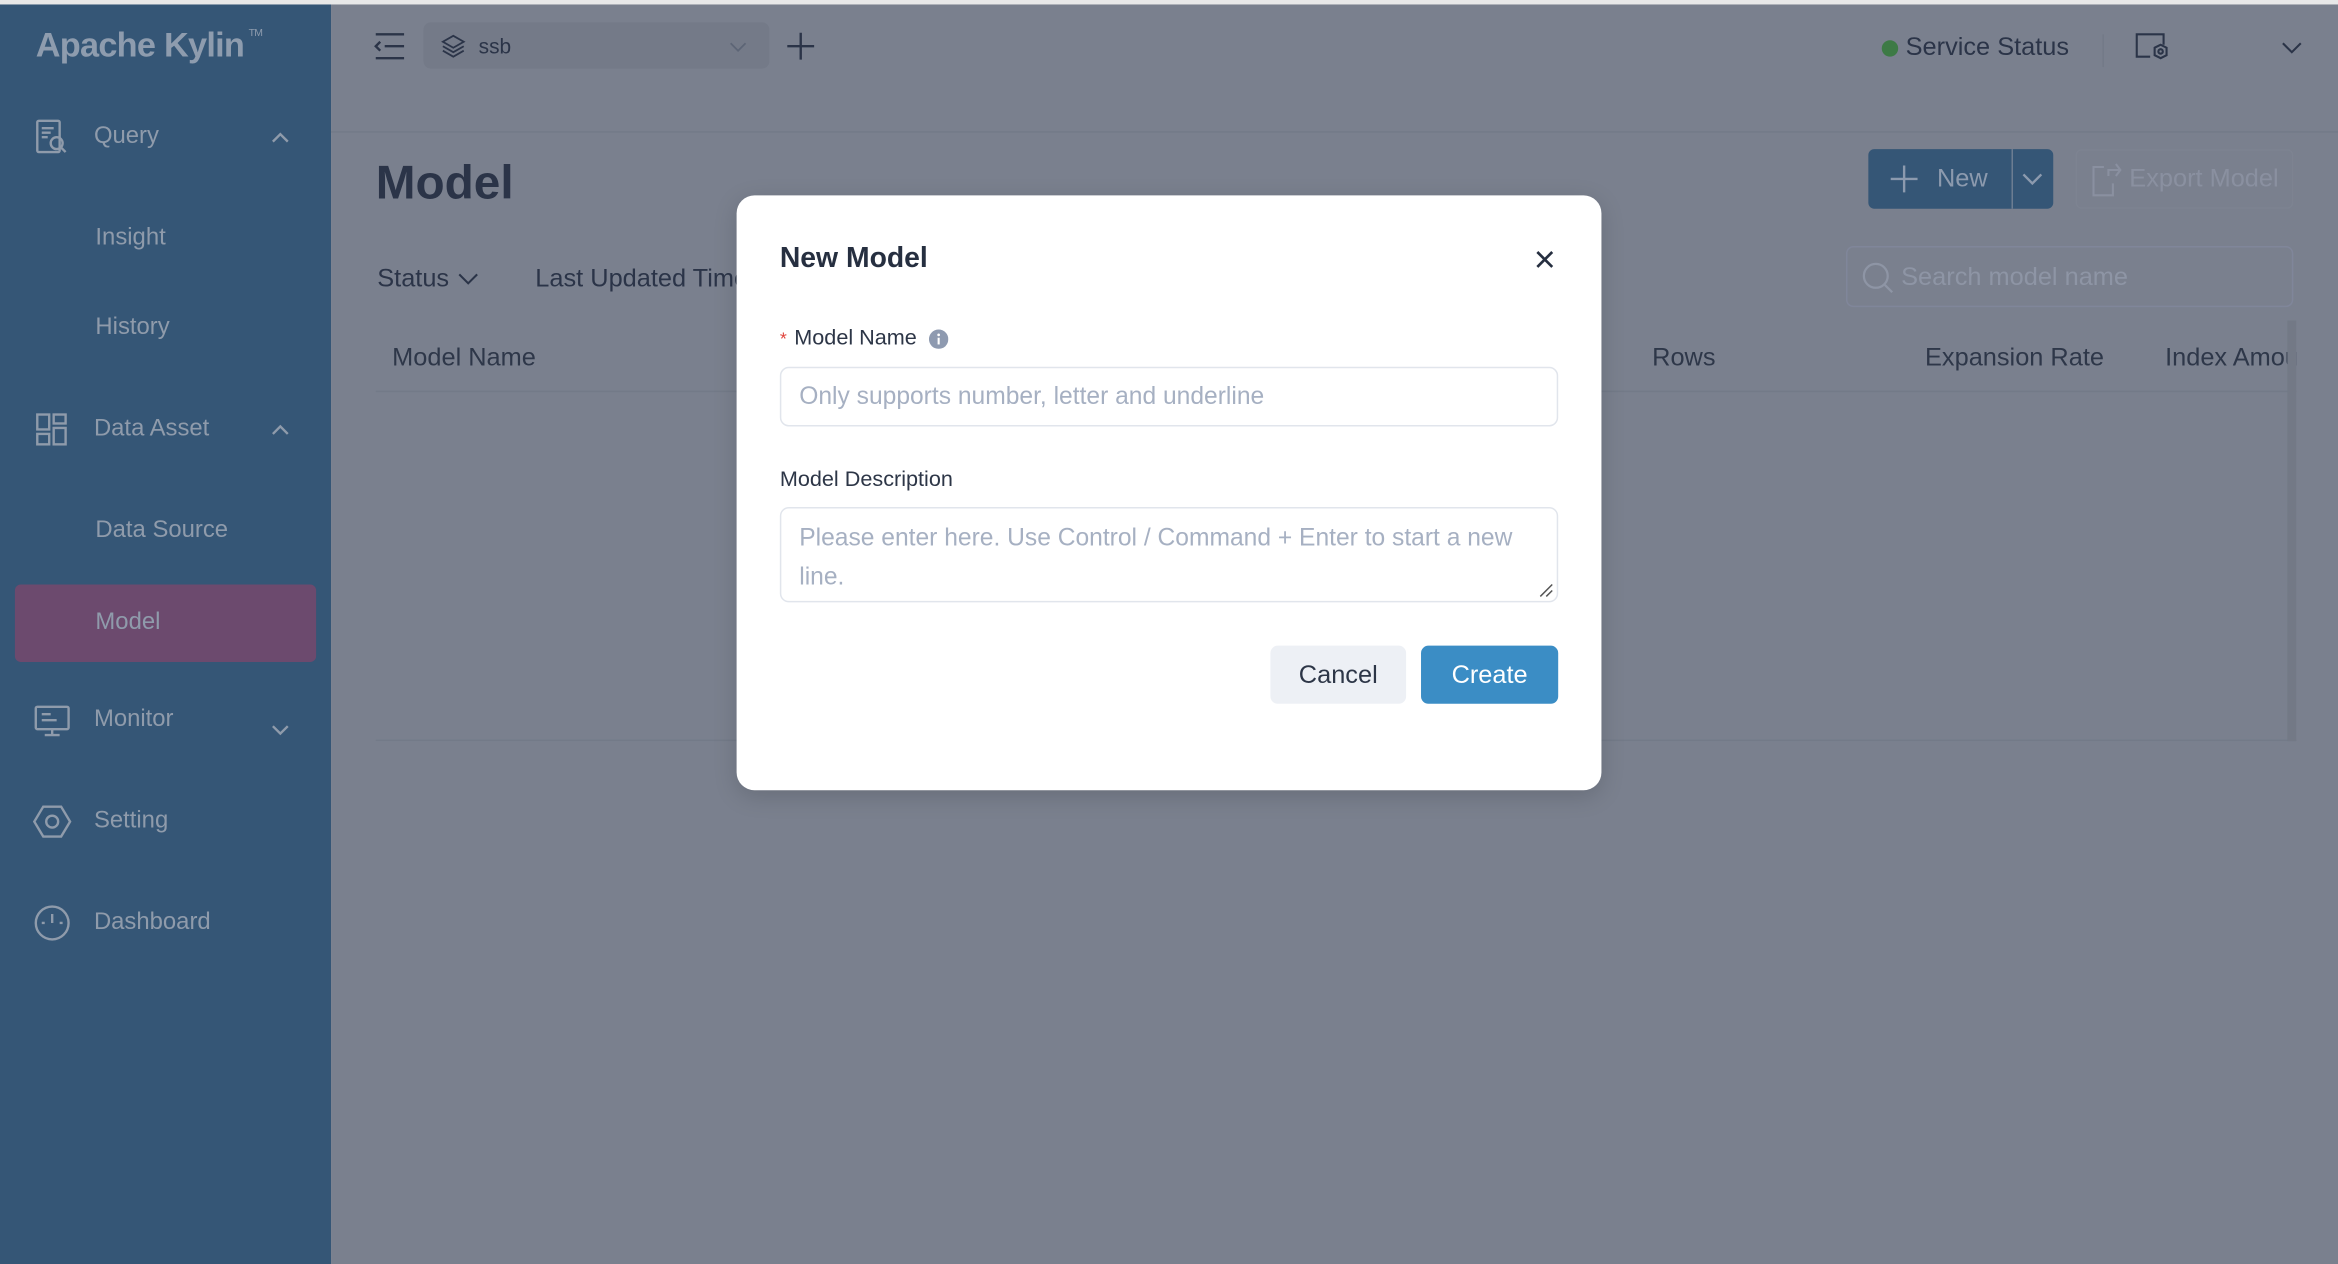  I want to click on sidebar-item-label: Insight, so click(130, 238).